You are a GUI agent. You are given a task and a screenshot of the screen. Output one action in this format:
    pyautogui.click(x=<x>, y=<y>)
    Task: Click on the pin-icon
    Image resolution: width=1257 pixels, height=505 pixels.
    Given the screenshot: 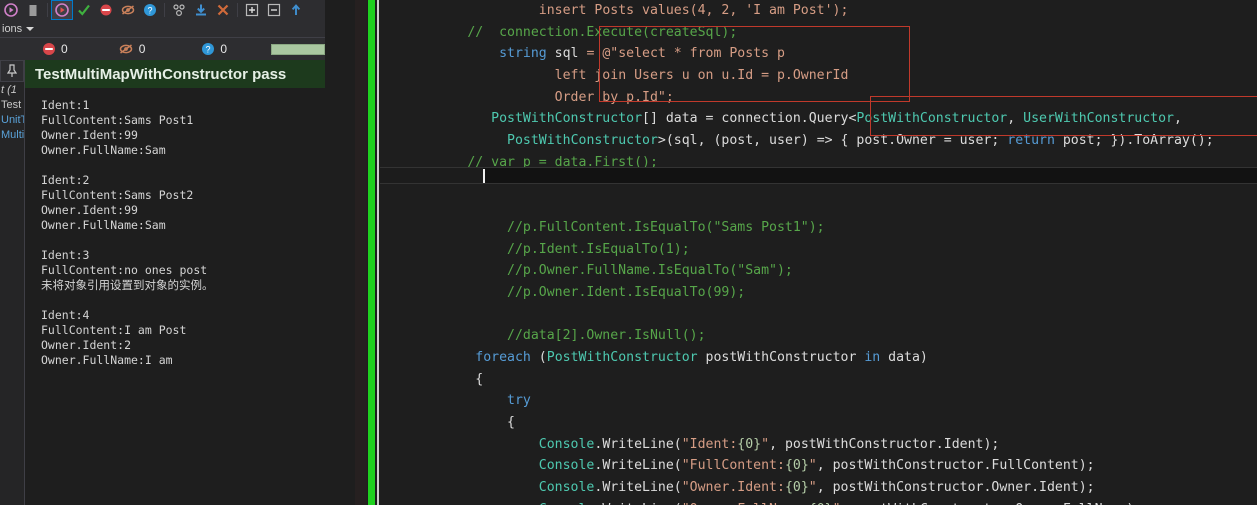 What is the action you would take?
    pyautogui.click(x=12, y=71)
    